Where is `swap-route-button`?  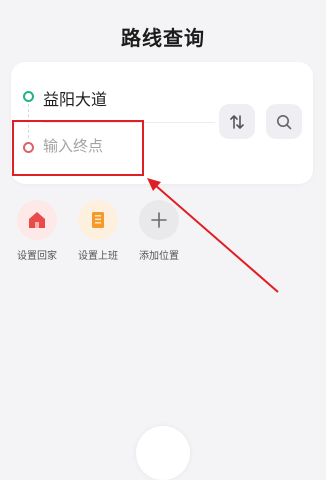 swap-route-button is located at coordinates (237, 121).